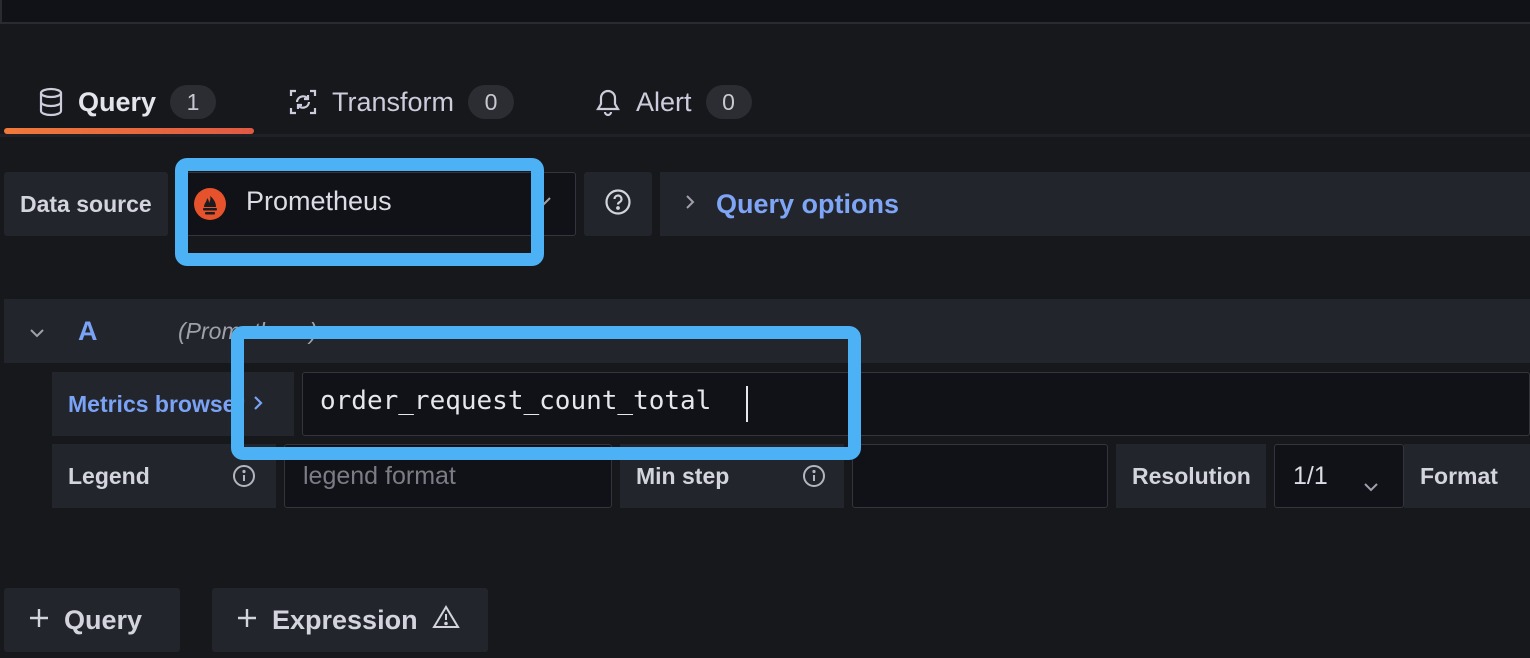 This screenshot has height=658, width=1530. I want to click on resolution-label: Resolution, so click(1191, 476).